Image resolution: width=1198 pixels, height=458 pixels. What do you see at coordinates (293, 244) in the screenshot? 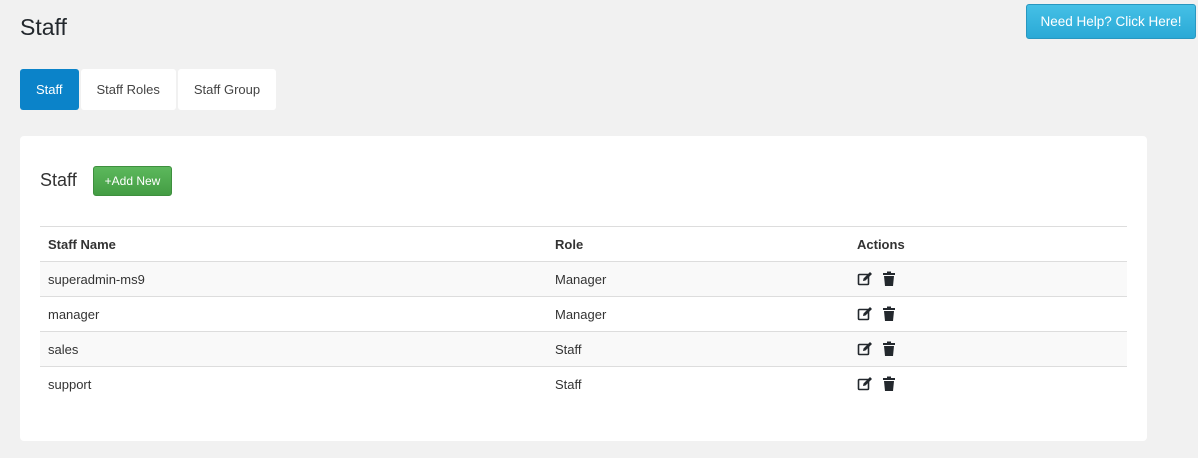
I see `column-header-staff-name: Staff Name` at bounding box center [293, 244].